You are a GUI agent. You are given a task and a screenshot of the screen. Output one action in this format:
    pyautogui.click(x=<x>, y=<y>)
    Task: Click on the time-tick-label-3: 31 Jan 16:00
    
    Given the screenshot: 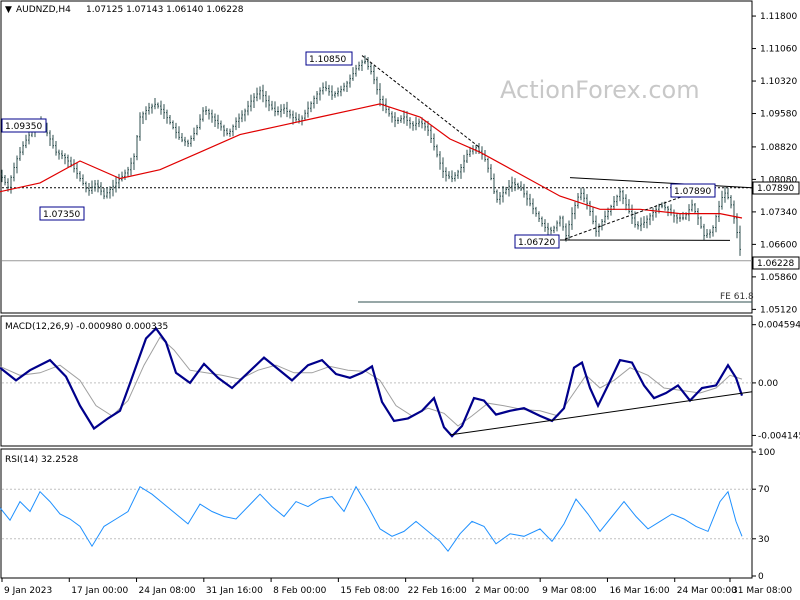 What is the action you would take?
    pyautogui.click(x=234, y=591)
    